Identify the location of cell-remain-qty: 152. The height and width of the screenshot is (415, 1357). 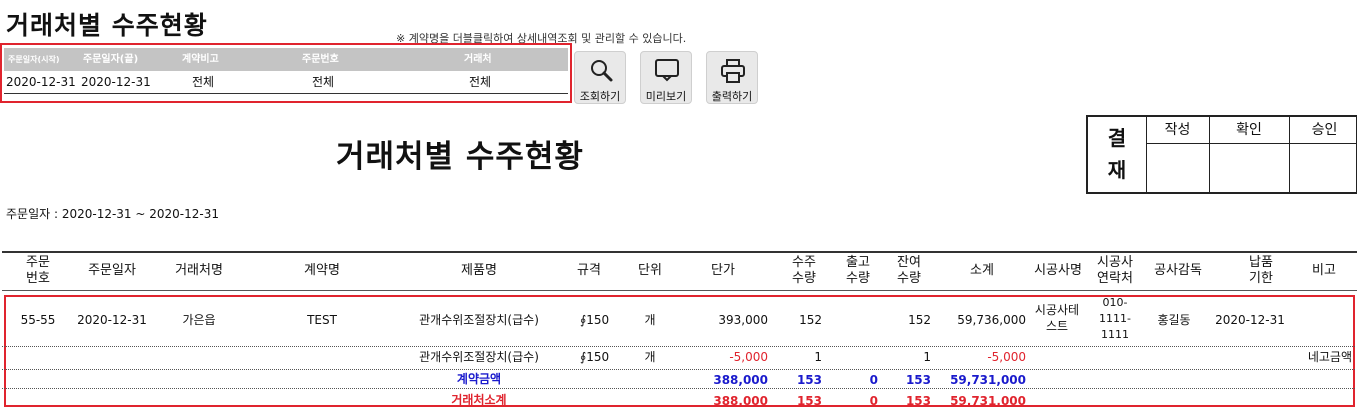
(919, 320).